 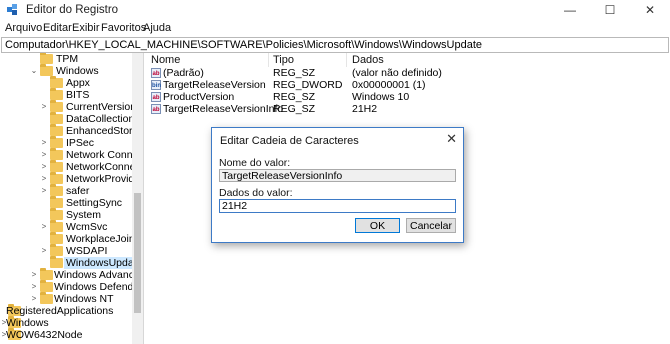 What do you see at coordinates (308, 85) in the screenshot?
I see `value-type: REG_DWORD` at bounding box center [308, 85].